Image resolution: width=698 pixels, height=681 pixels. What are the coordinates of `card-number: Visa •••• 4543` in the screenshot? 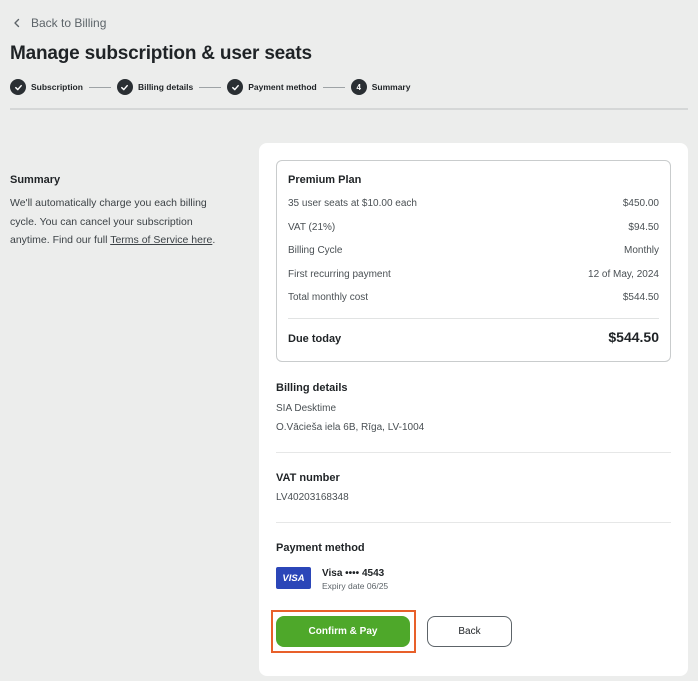 It's located at (353, 573).